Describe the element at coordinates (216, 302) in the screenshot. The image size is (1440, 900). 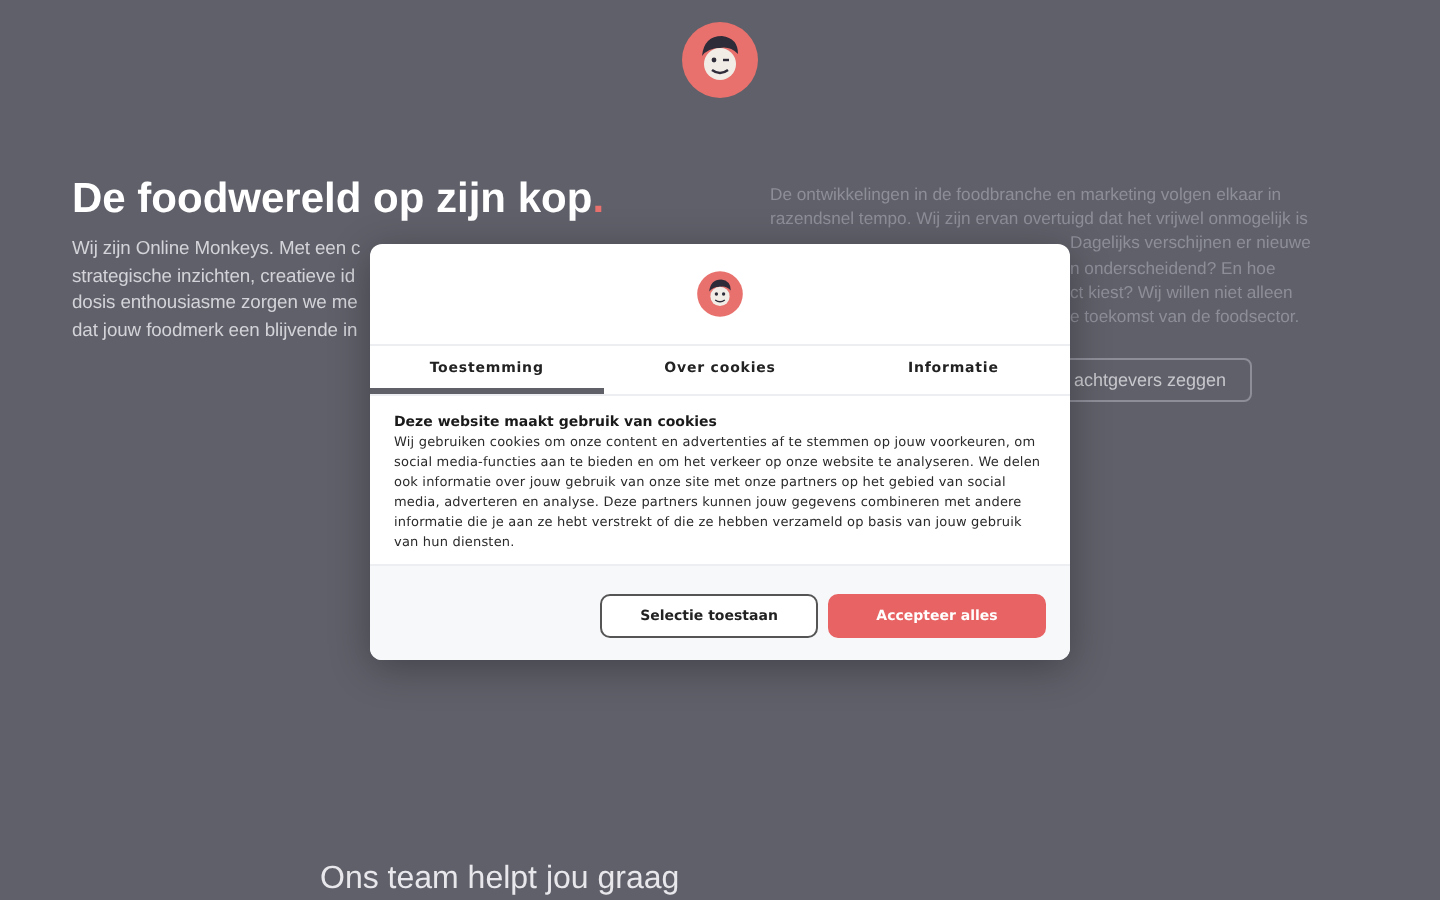
I see `intro-text: dosis enthousiasme zorgen we me` at that location.